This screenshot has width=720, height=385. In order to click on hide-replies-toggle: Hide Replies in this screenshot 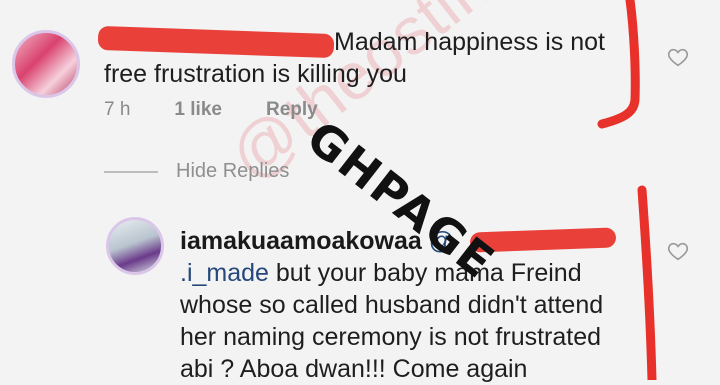, I will do `click(196, 171)`.